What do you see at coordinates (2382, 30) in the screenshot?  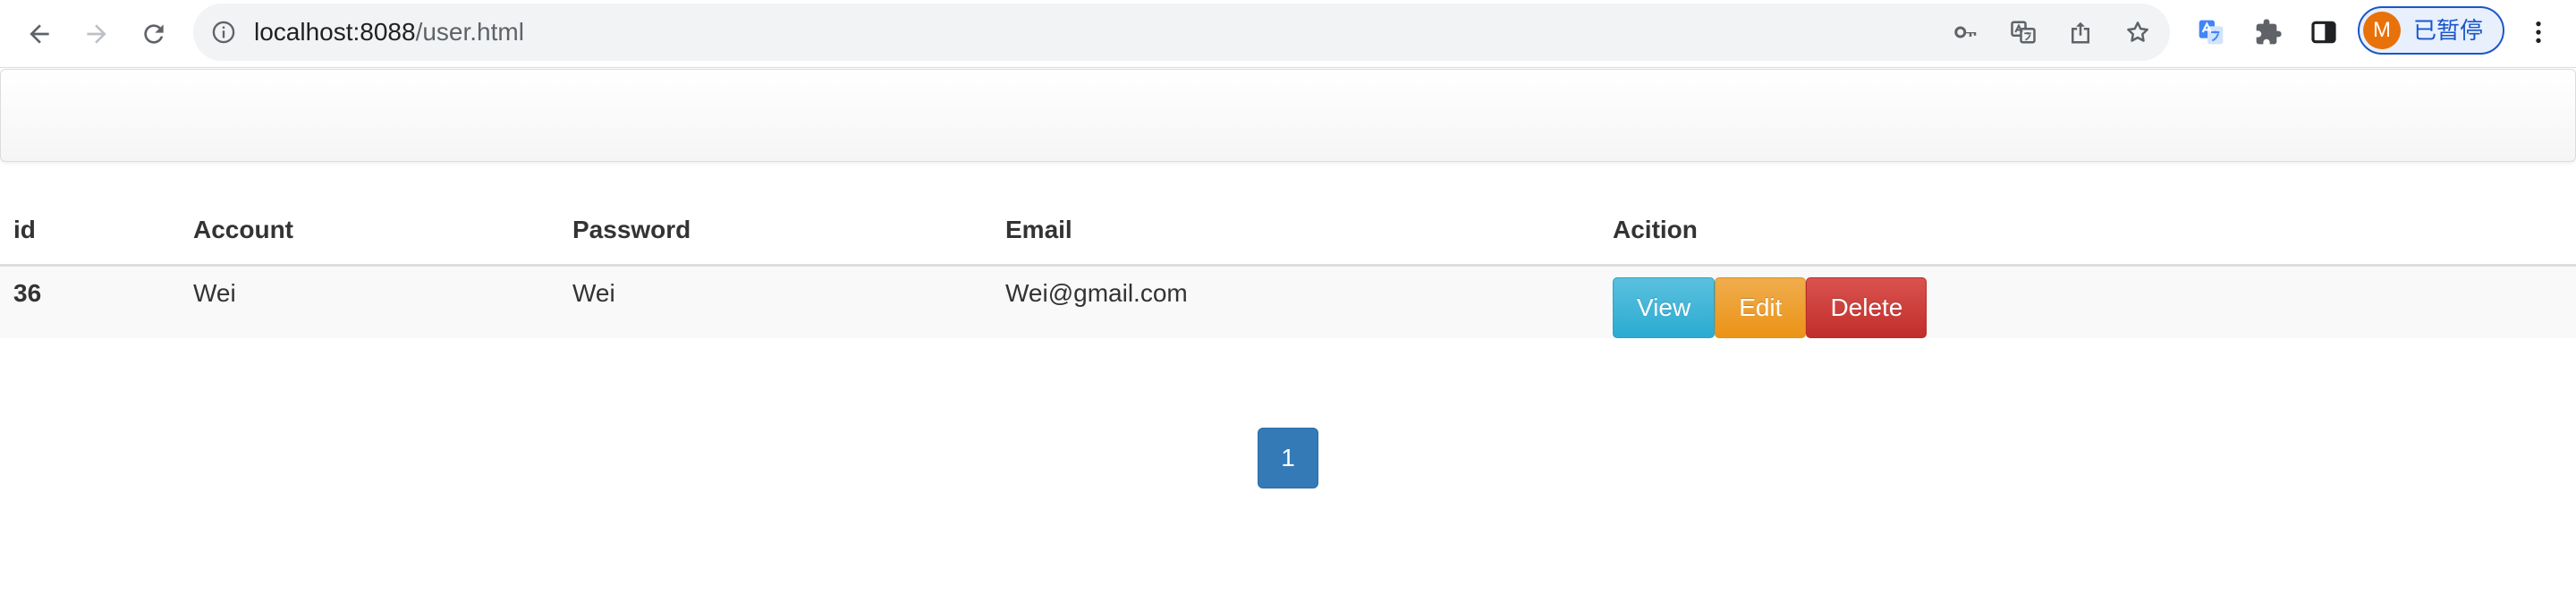 I see `avatar: M` at bounding box center [2382, 30].